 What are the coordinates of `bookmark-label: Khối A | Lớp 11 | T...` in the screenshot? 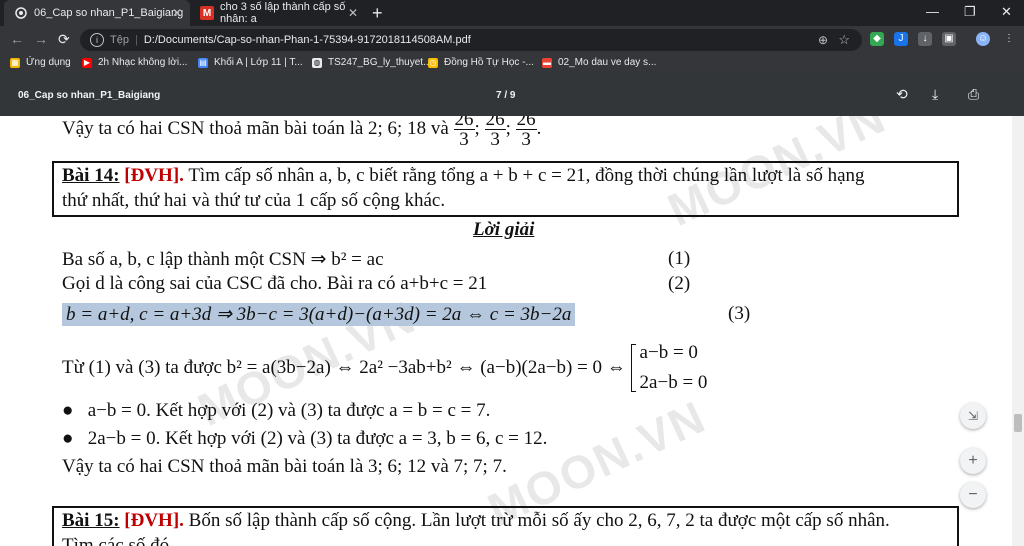 It's located at (258, 62).